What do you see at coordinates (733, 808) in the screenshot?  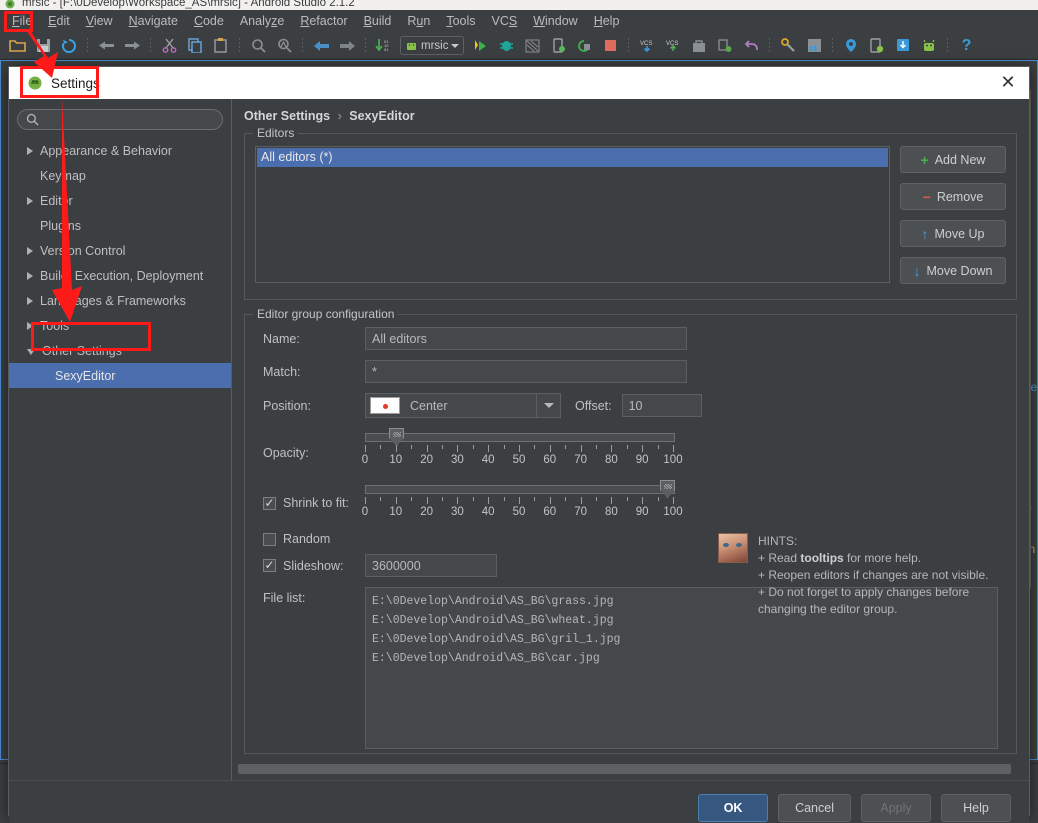 I see `ok-button: OK` at bounding box center [733, 808].